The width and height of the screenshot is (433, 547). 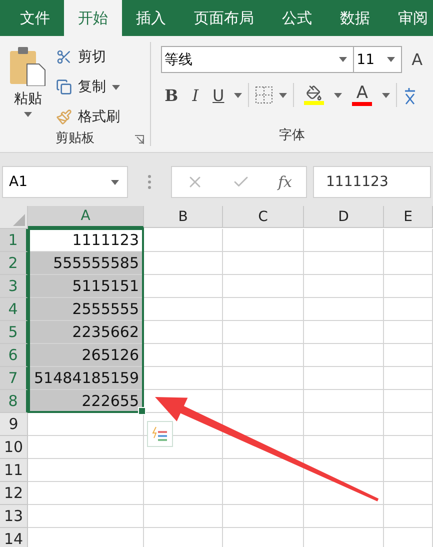 I want to click on quick-analysis-icon, so click(x=160, y=434).